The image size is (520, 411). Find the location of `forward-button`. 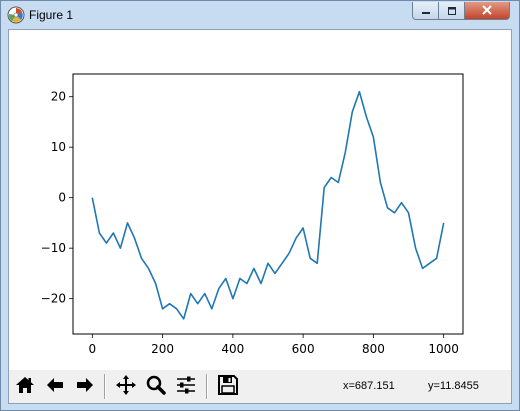

forward-button is located at coordinates (84, 386).